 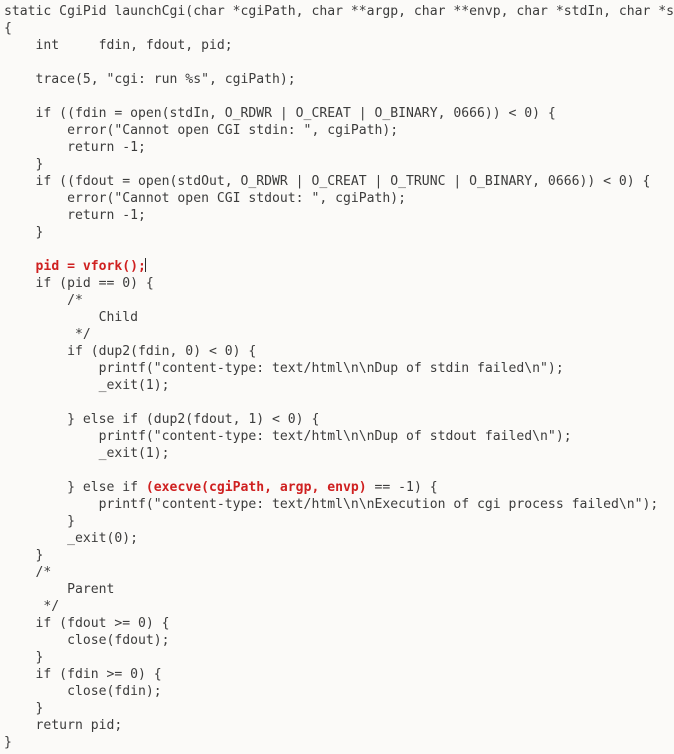 I want to click on code-token: if (fdout >= 0) {, so click(x=87, y=623).